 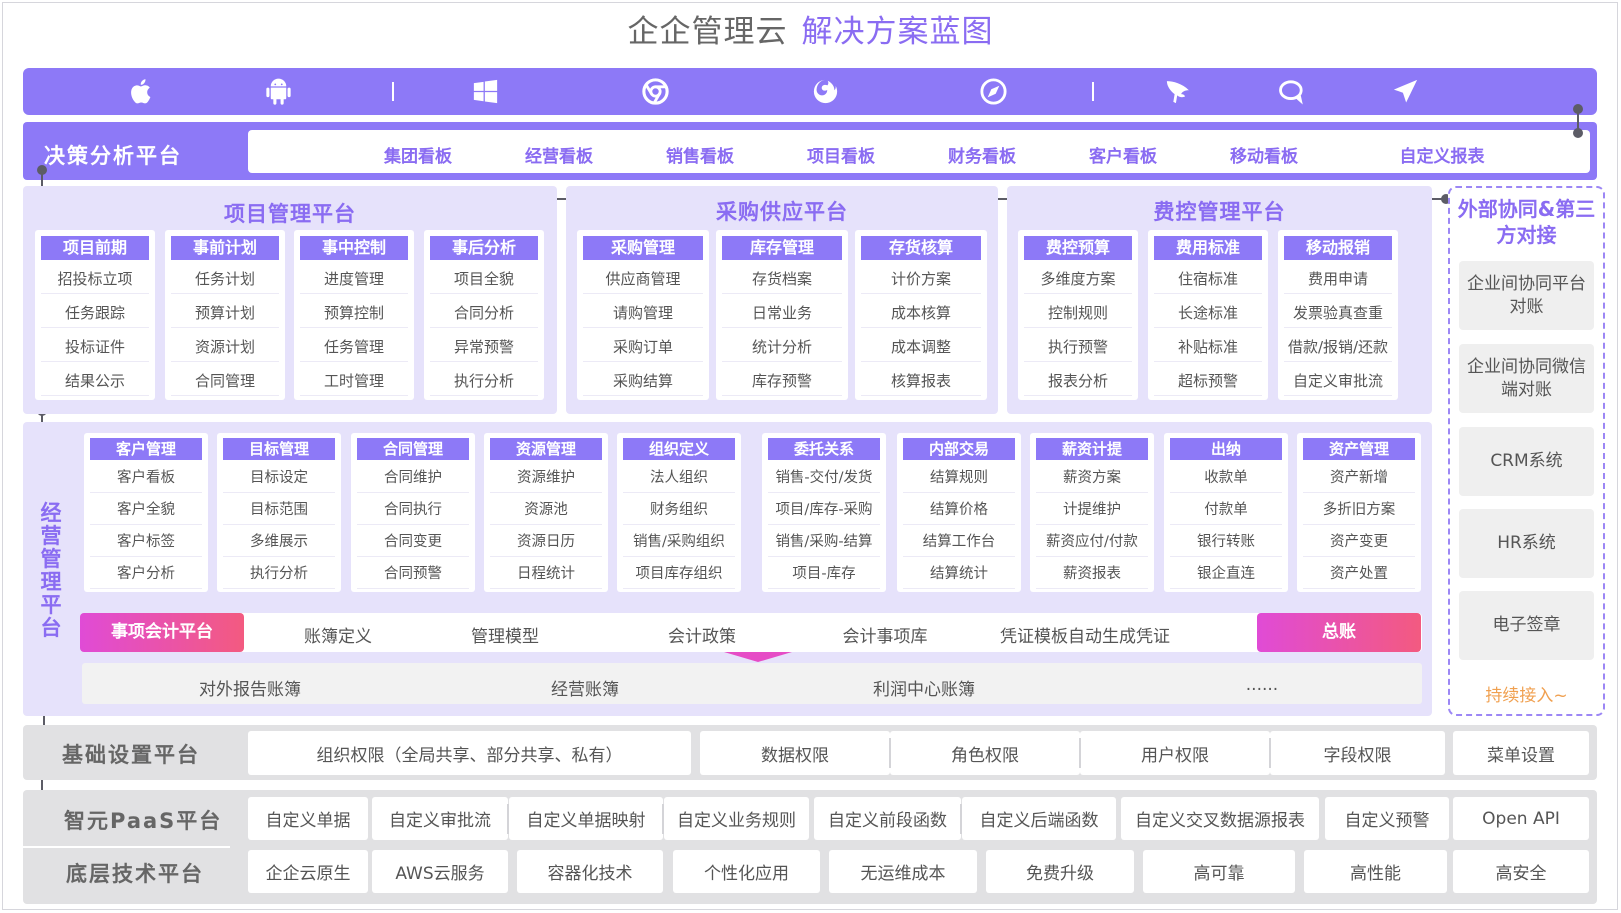 I want to click on module-item: 销售-交付/发货, so click(x=824, y=478).